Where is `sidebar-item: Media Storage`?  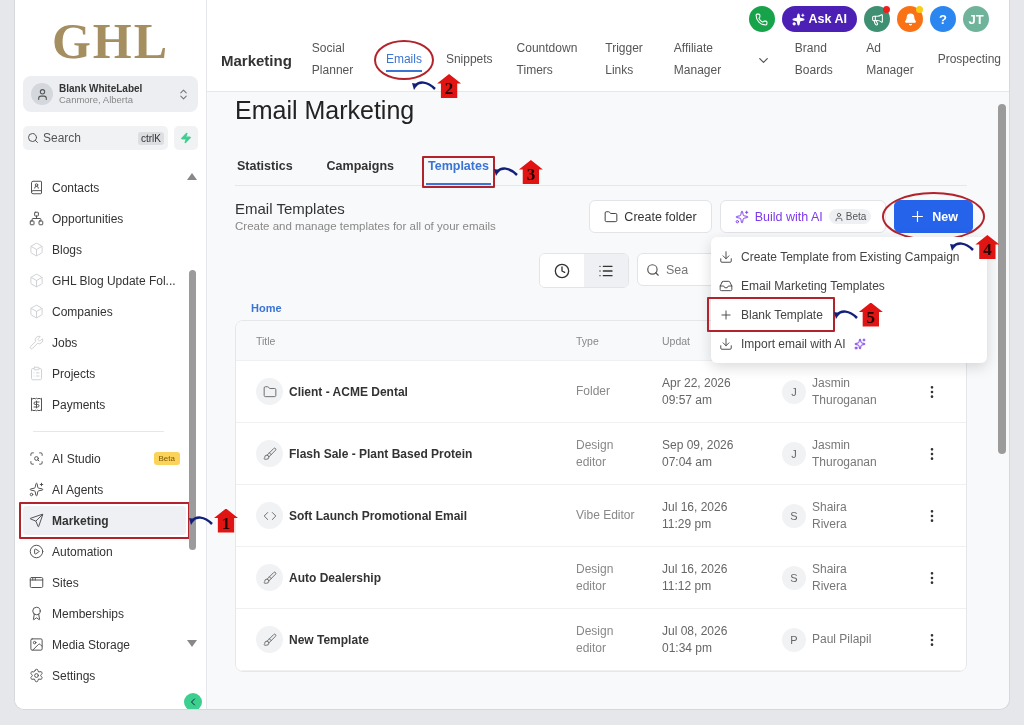 sidebar-item: Media Storage is located at coordinates (104, 644).